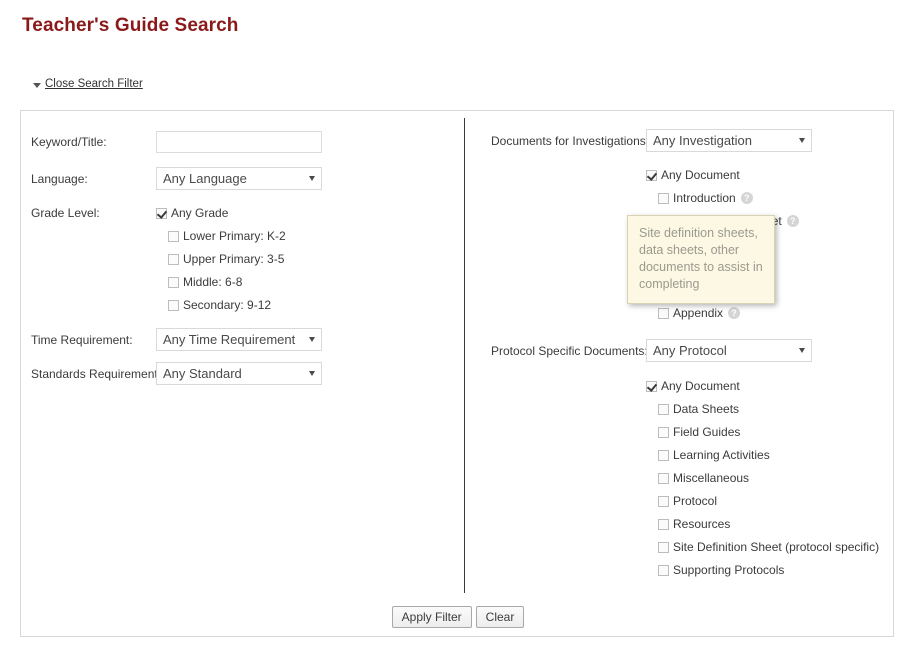 Image resolution: width=915 pixels, height=668 pixels. I want to click on checkbox-investigations-appendix: Appendix ?, so click(699, 313).